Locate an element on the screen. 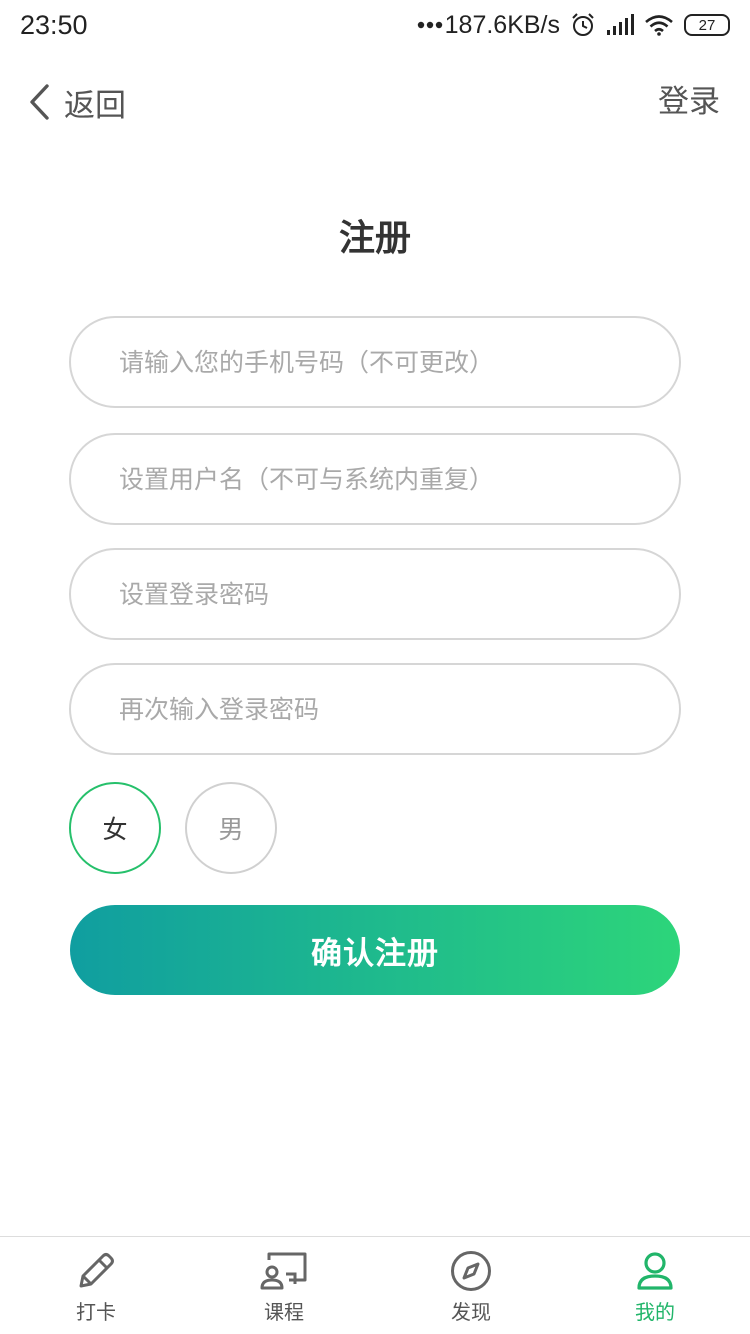  username-field is located at coordinates (375, 479).